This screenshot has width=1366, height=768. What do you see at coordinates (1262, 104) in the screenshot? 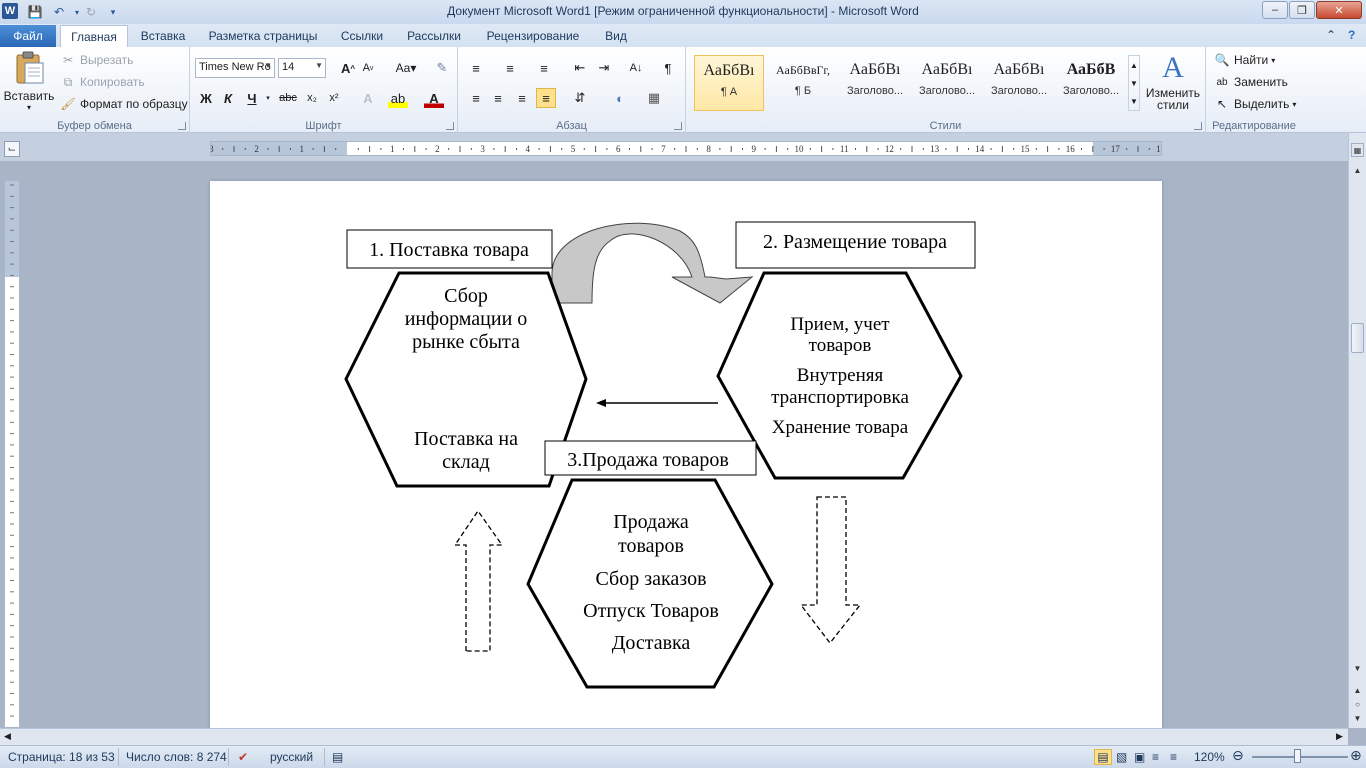
I see `select-label: Выделить` at bounding box center [1262, 104].